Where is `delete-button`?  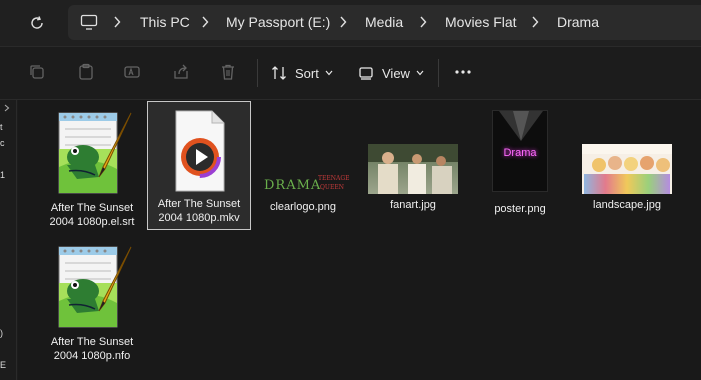
delete-button is located at coordinates (228, 72).